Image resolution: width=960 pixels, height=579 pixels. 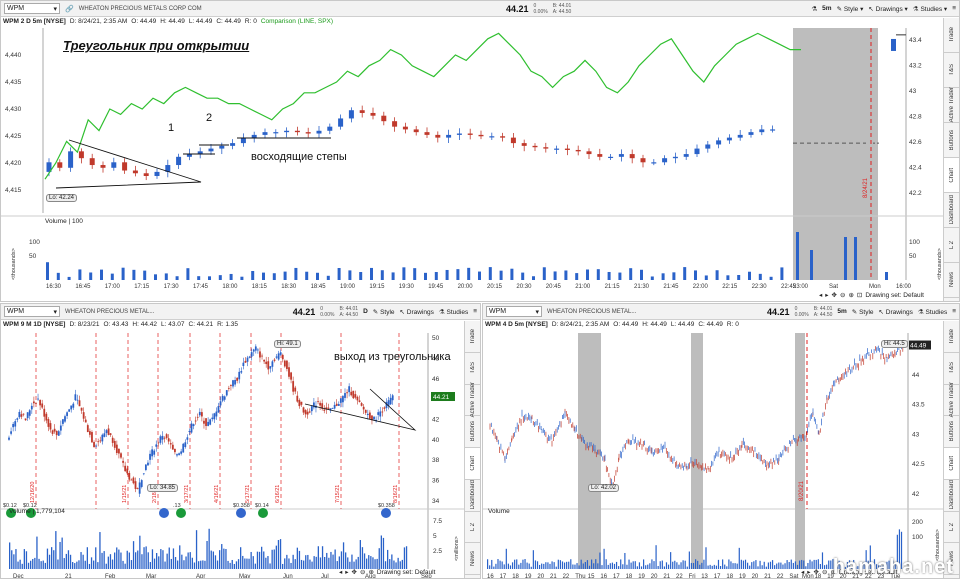 What do you see at coordinates (859, 295) in the screenshot?
I see `zoom-fit-icon: ⊡` at bounding box center [859, 295].